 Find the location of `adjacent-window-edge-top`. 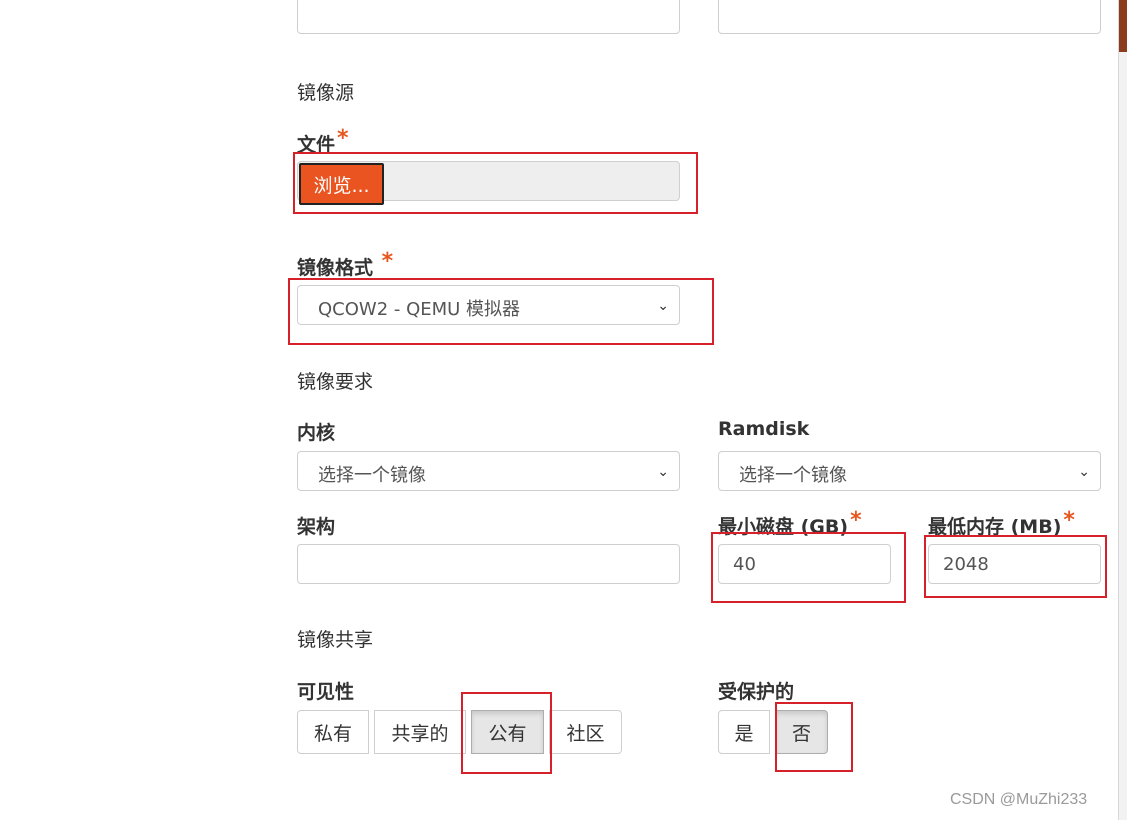

adjacent-window-edge-top is located at coordinates (1123, 26).